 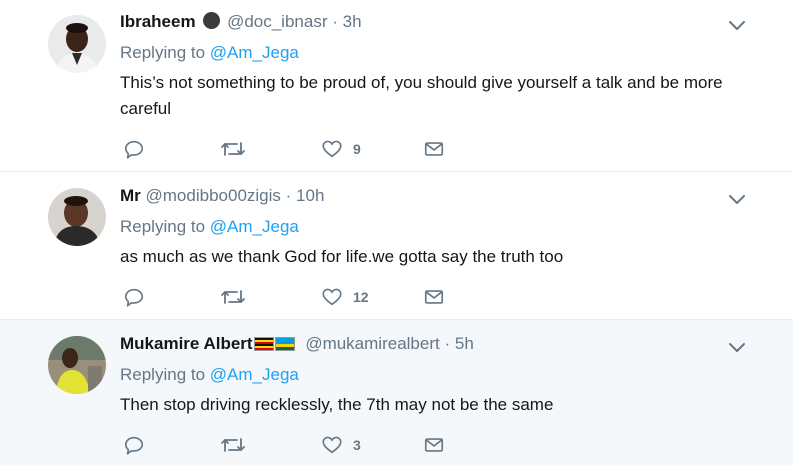 What do you see at coordinates (352, 21) in the screenshot?
I see `timestamp: 3h` at bounding box center [352, 21].